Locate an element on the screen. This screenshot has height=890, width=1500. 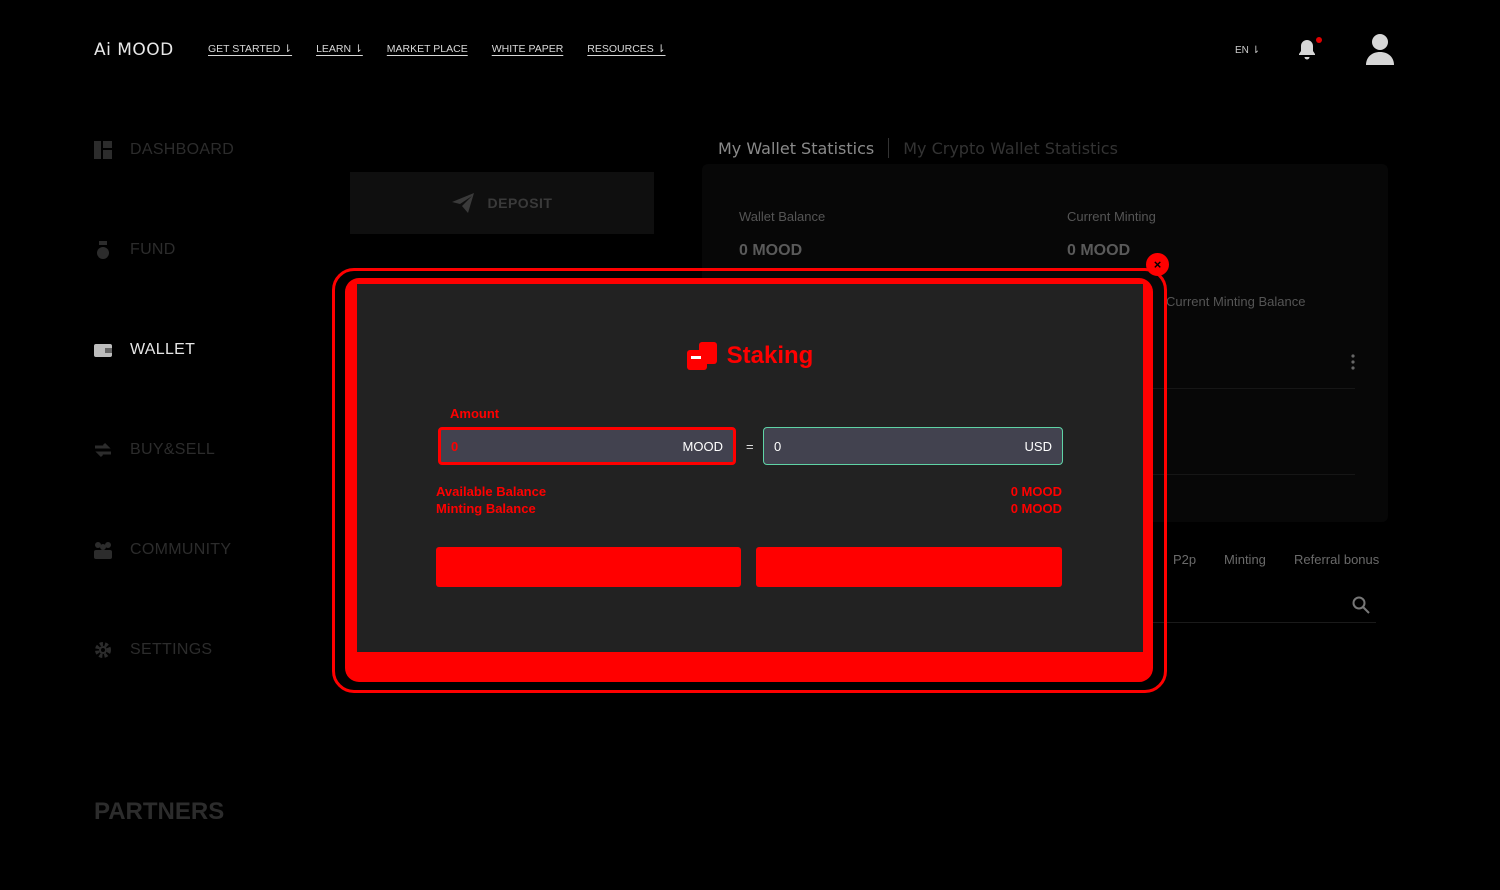
gear-icon is located at coordinates (103, 650).